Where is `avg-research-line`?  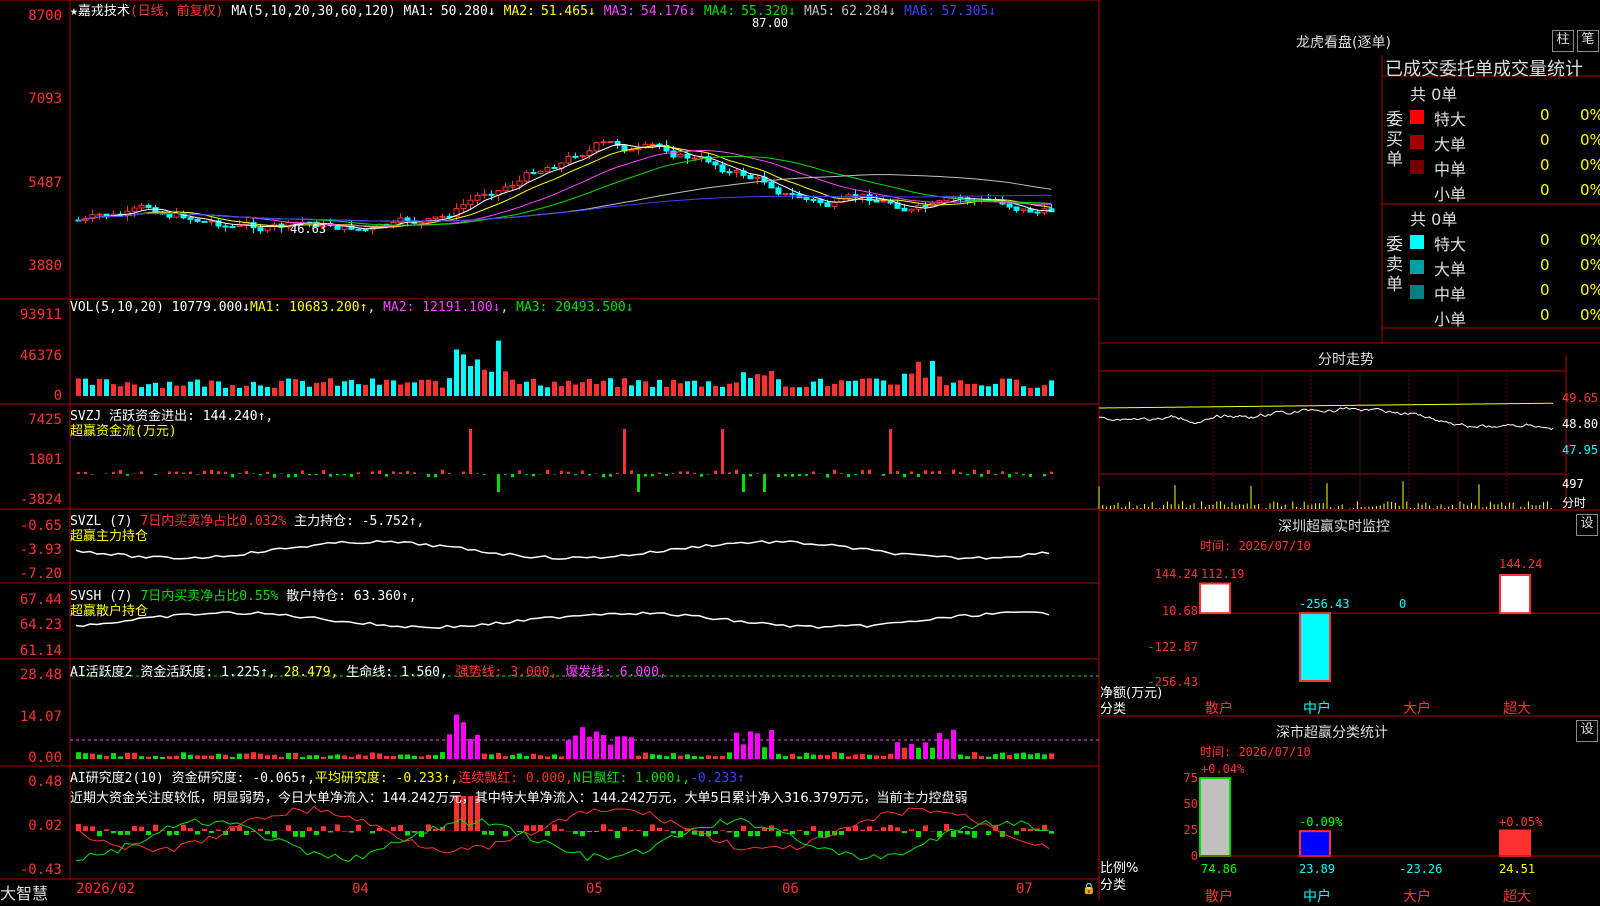
avg-research-line is located at coordinates (562, 839).